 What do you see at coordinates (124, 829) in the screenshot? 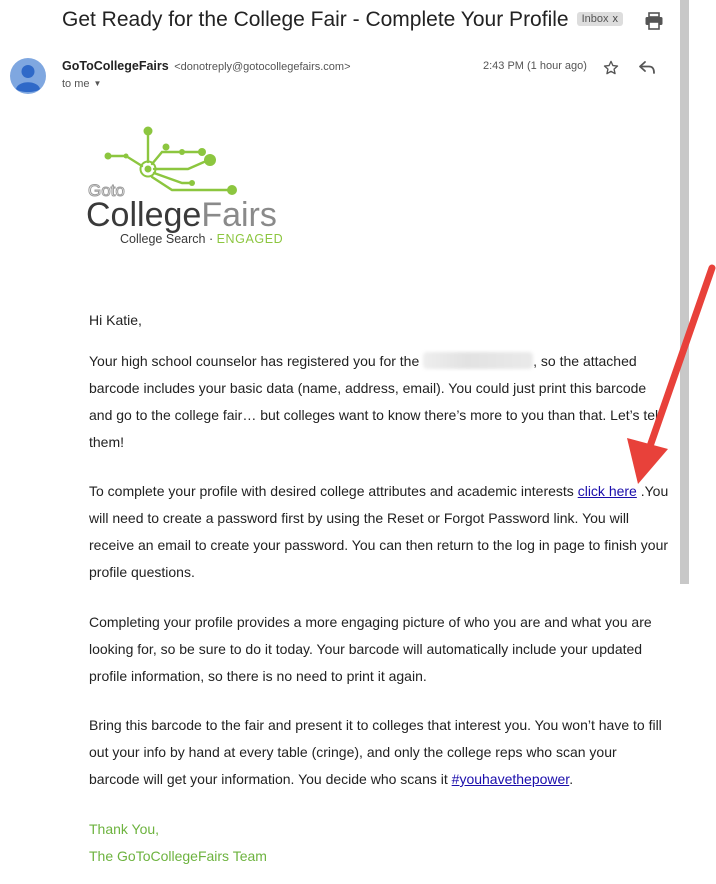
I see `signoff-thank-you: Thank You,` at bounding box center [124, 829].